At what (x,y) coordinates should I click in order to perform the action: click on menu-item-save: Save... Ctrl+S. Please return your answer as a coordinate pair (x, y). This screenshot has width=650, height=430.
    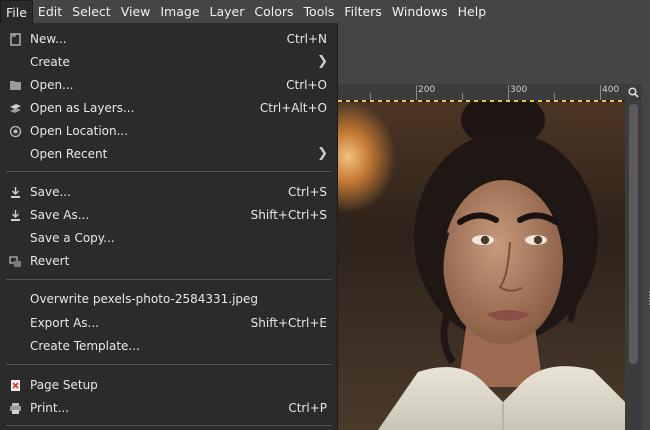
    Looking at the image, I should click on (169, 192).